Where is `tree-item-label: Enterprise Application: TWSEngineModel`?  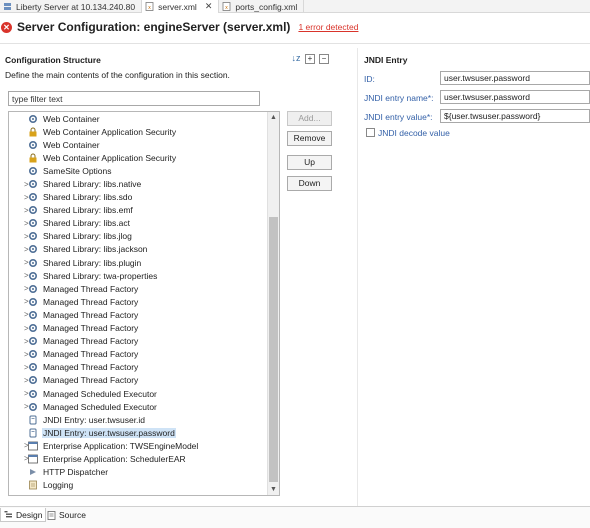 tree-item-label: Enterprise Application: TWSEngineModel is located at coordinates (121, 445).